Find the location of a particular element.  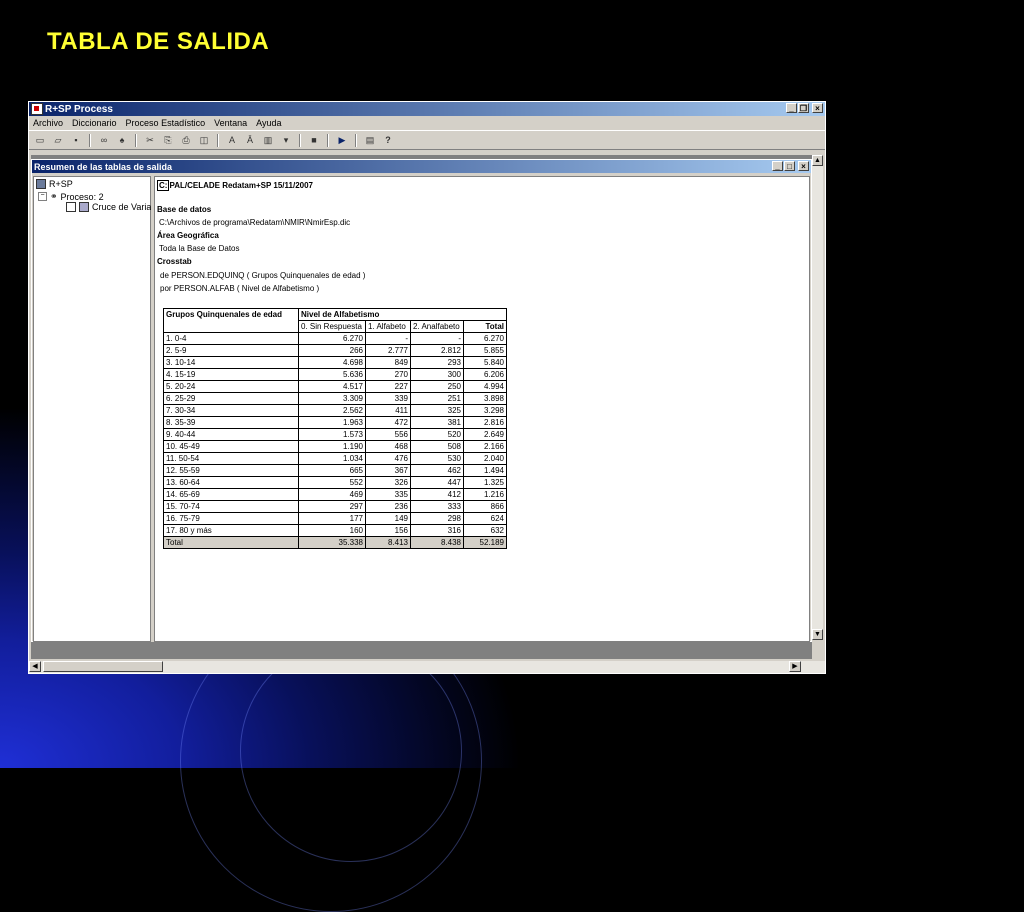

column-header: 1. Alfabeto is located at coordinates (388, 326).